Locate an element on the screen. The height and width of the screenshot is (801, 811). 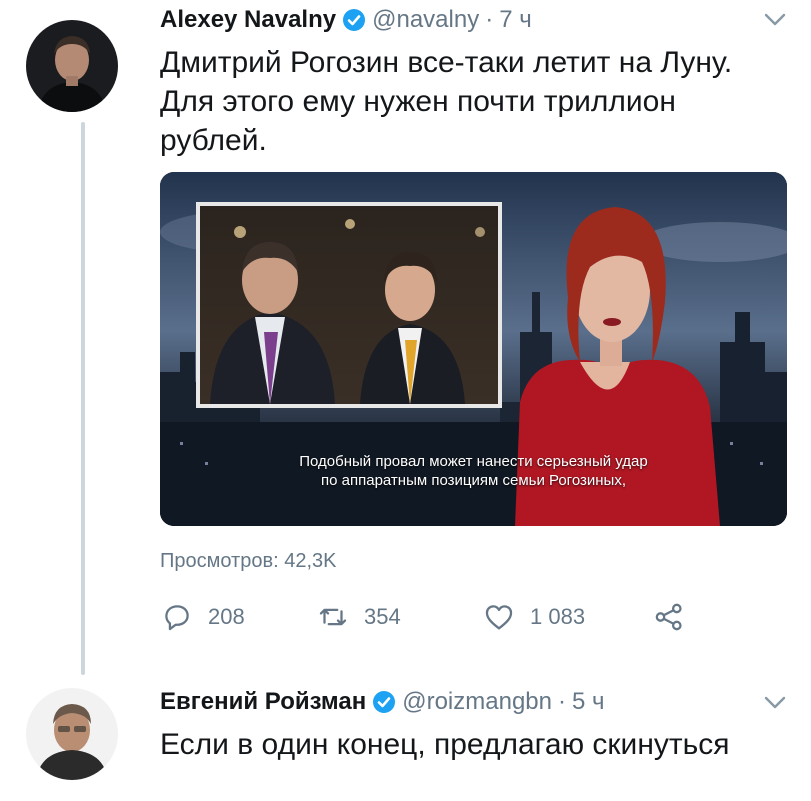
author-display-name: Евгений Ройзман is located at coordinates (263, 702).